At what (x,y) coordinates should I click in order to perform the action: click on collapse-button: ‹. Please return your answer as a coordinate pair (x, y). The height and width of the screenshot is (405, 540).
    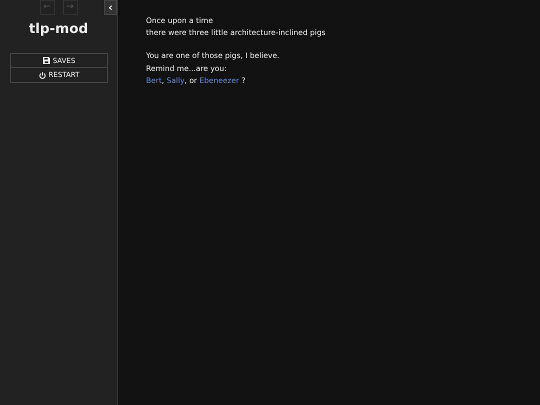
    Looking at the image, I should click on (110, 7).